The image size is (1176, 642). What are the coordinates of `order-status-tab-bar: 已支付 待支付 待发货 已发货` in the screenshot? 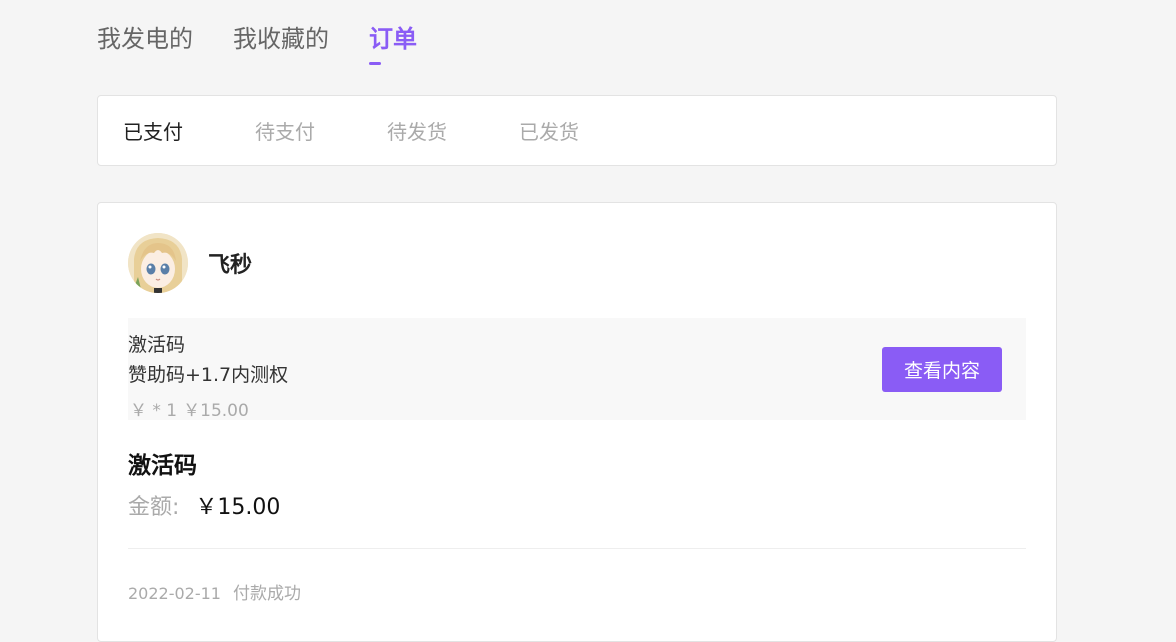 It's located at (577, 130).